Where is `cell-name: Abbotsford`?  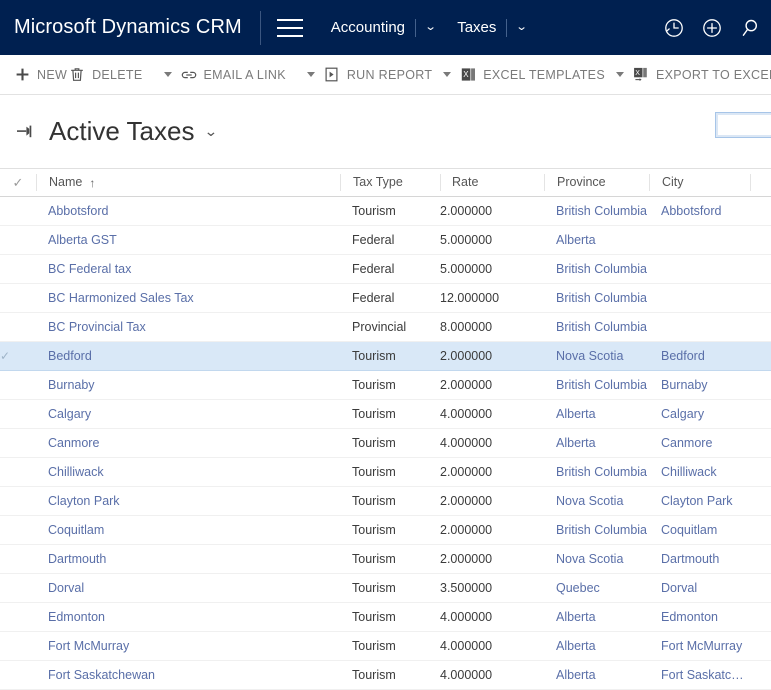
cell-name: Abbotsford is located at coordinates (188, 211).